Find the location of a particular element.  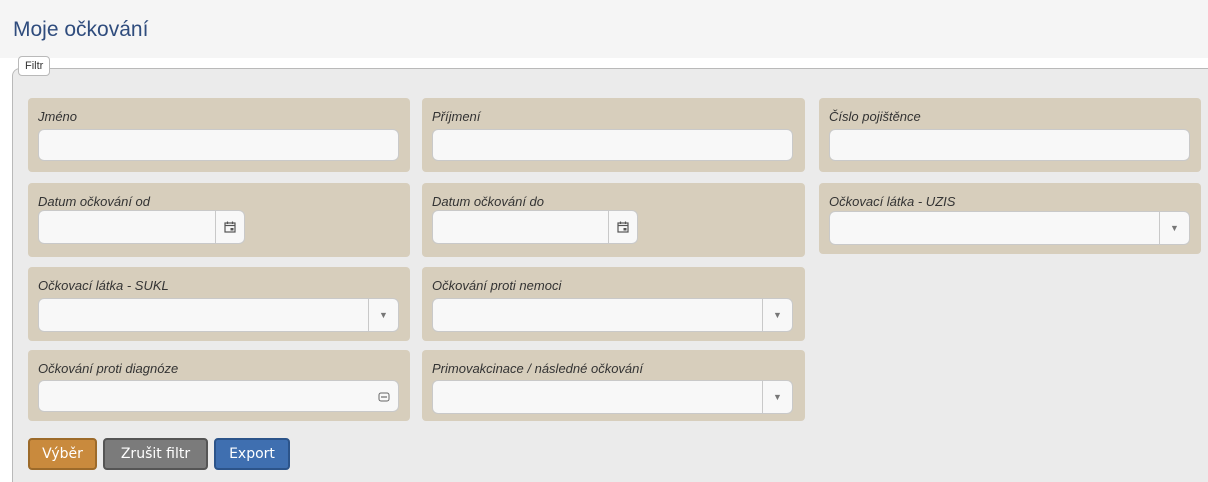

field-label: Číslo pojištěnce is located at coordinates (875, 116).